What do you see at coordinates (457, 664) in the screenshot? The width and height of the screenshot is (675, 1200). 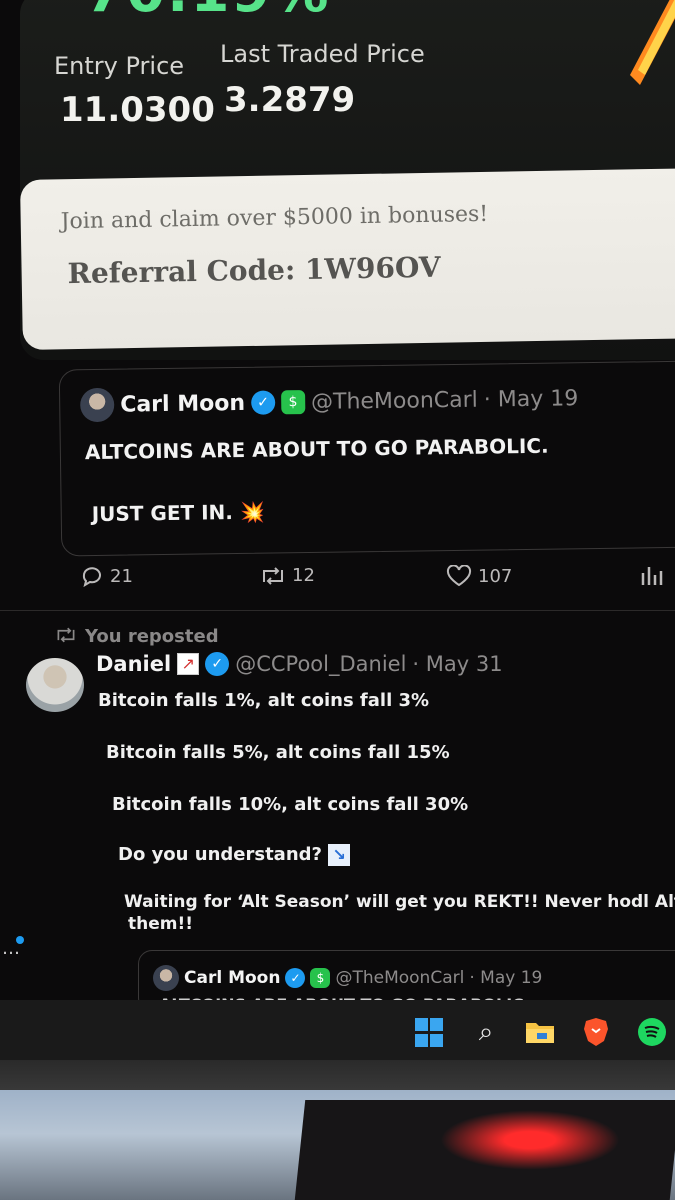 I see `post-date: · May 31` at bounding box center [457, 664].